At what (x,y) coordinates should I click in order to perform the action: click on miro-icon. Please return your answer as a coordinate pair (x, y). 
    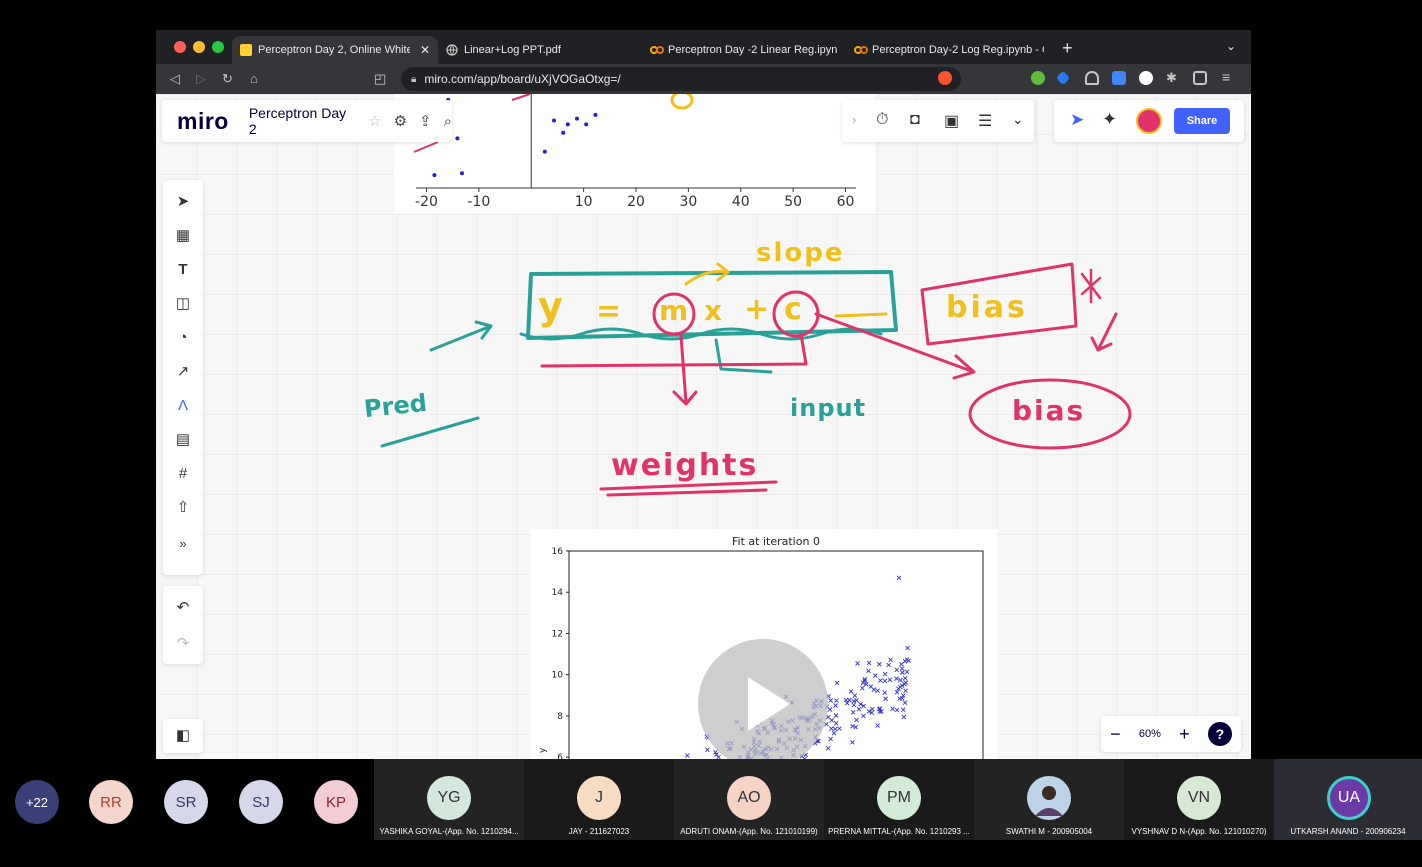
    Looking at the image, I should click on (246, 50).